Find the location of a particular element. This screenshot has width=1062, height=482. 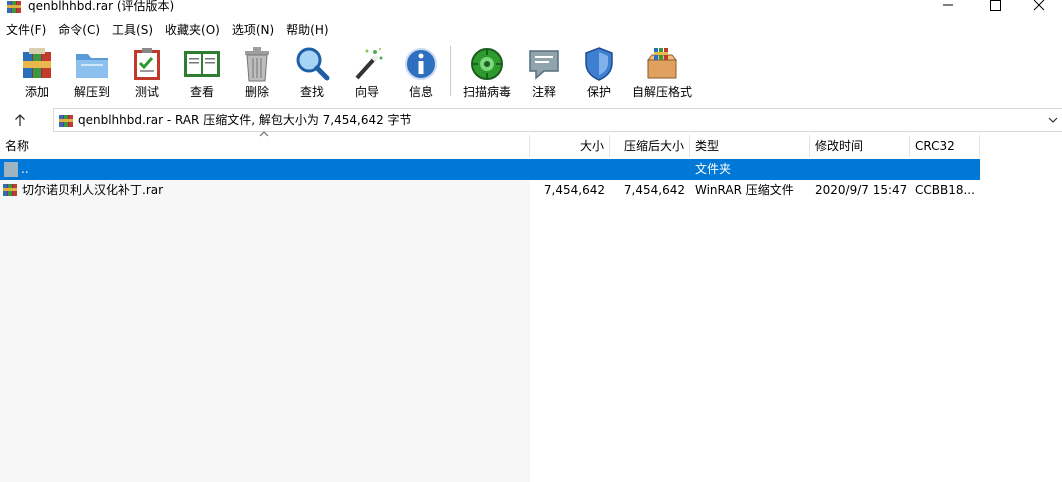

minimize-icon is located at coordinates (948, 5).